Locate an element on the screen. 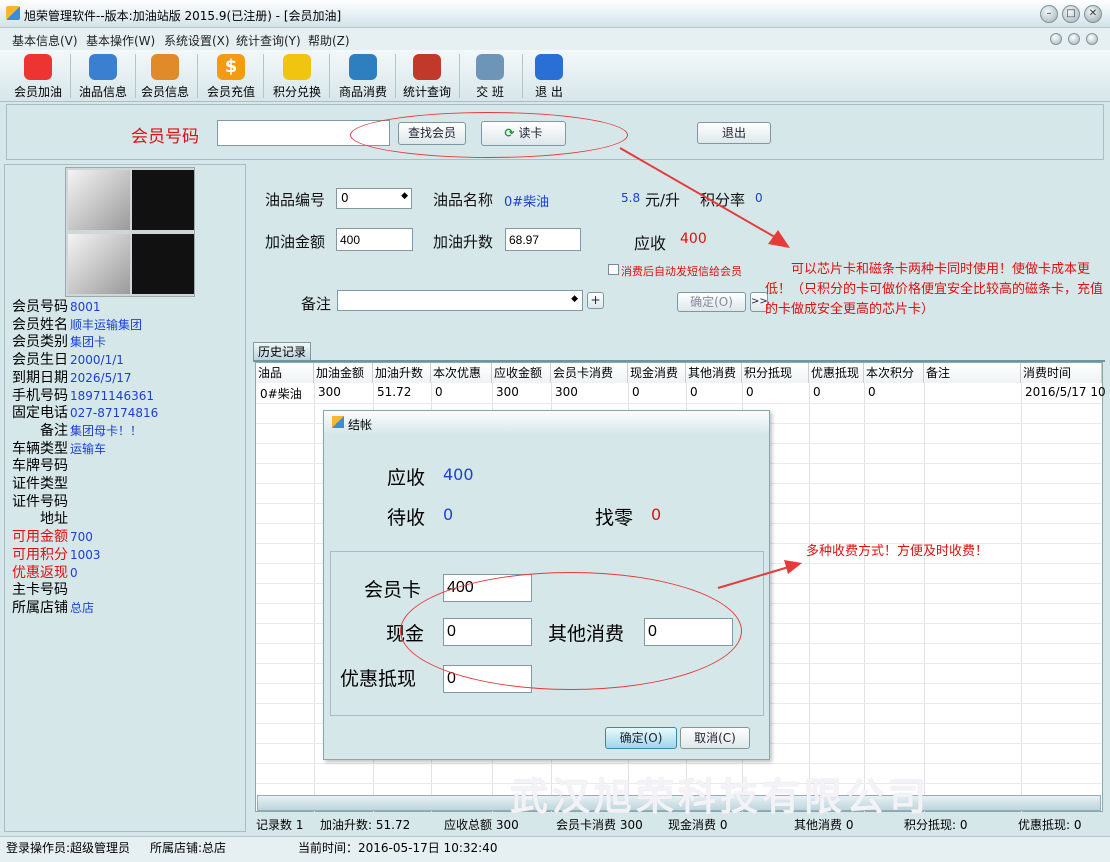 The image size is (1110, 862). member-field-label: 主卡号码 is located at coordinates (40, 590).